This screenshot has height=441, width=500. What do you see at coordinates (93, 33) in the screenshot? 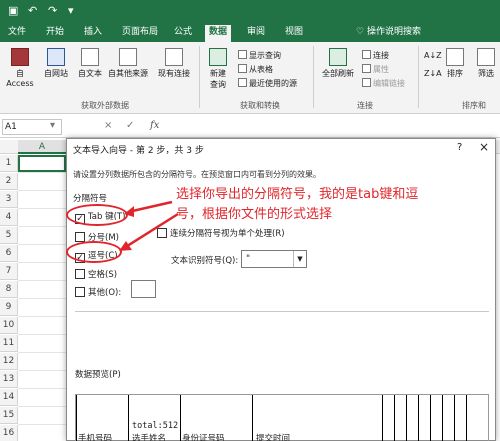
I see `tab-insert: 插入` at bounding box center [93, 33].